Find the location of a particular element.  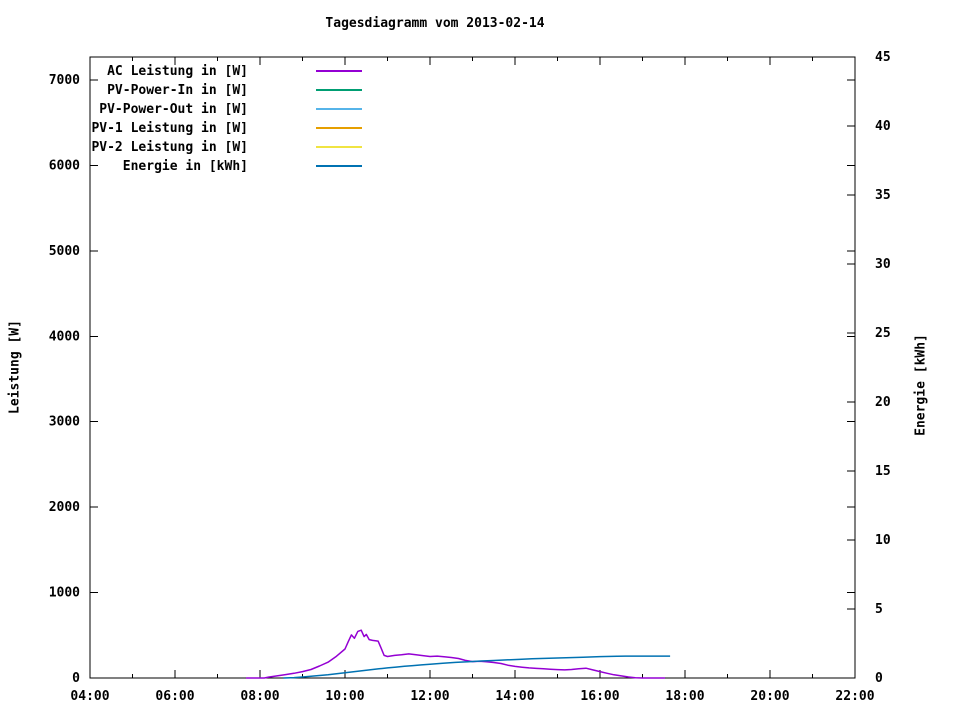

y1-tick-label: 7000 is located at coordinates (64, 80).